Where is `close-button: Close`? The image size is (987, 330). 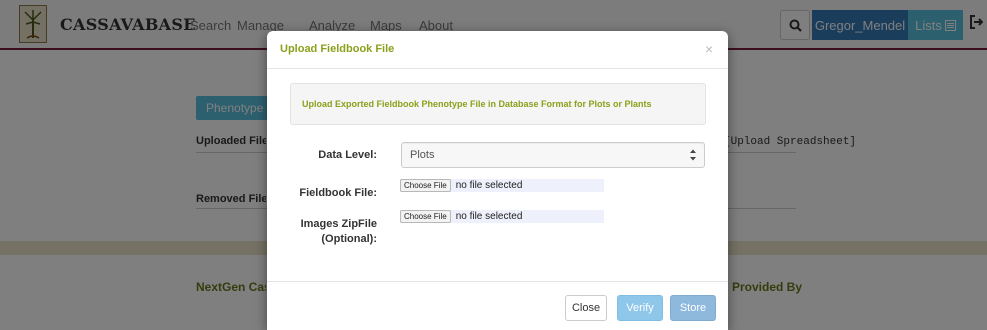
close-button: Close is located at coordinates (586, 308).